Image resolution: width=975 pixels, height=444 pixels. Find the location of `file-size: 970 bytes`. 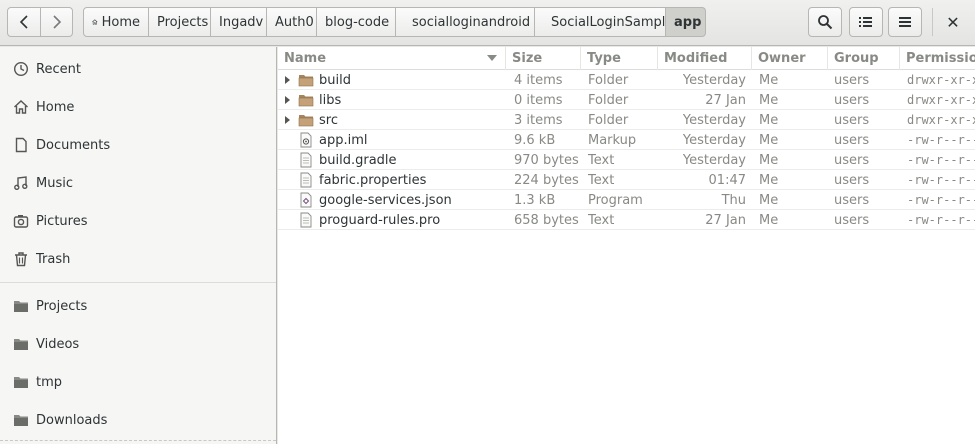

file-size: 970 bytes is located at coordinates (546, 160).